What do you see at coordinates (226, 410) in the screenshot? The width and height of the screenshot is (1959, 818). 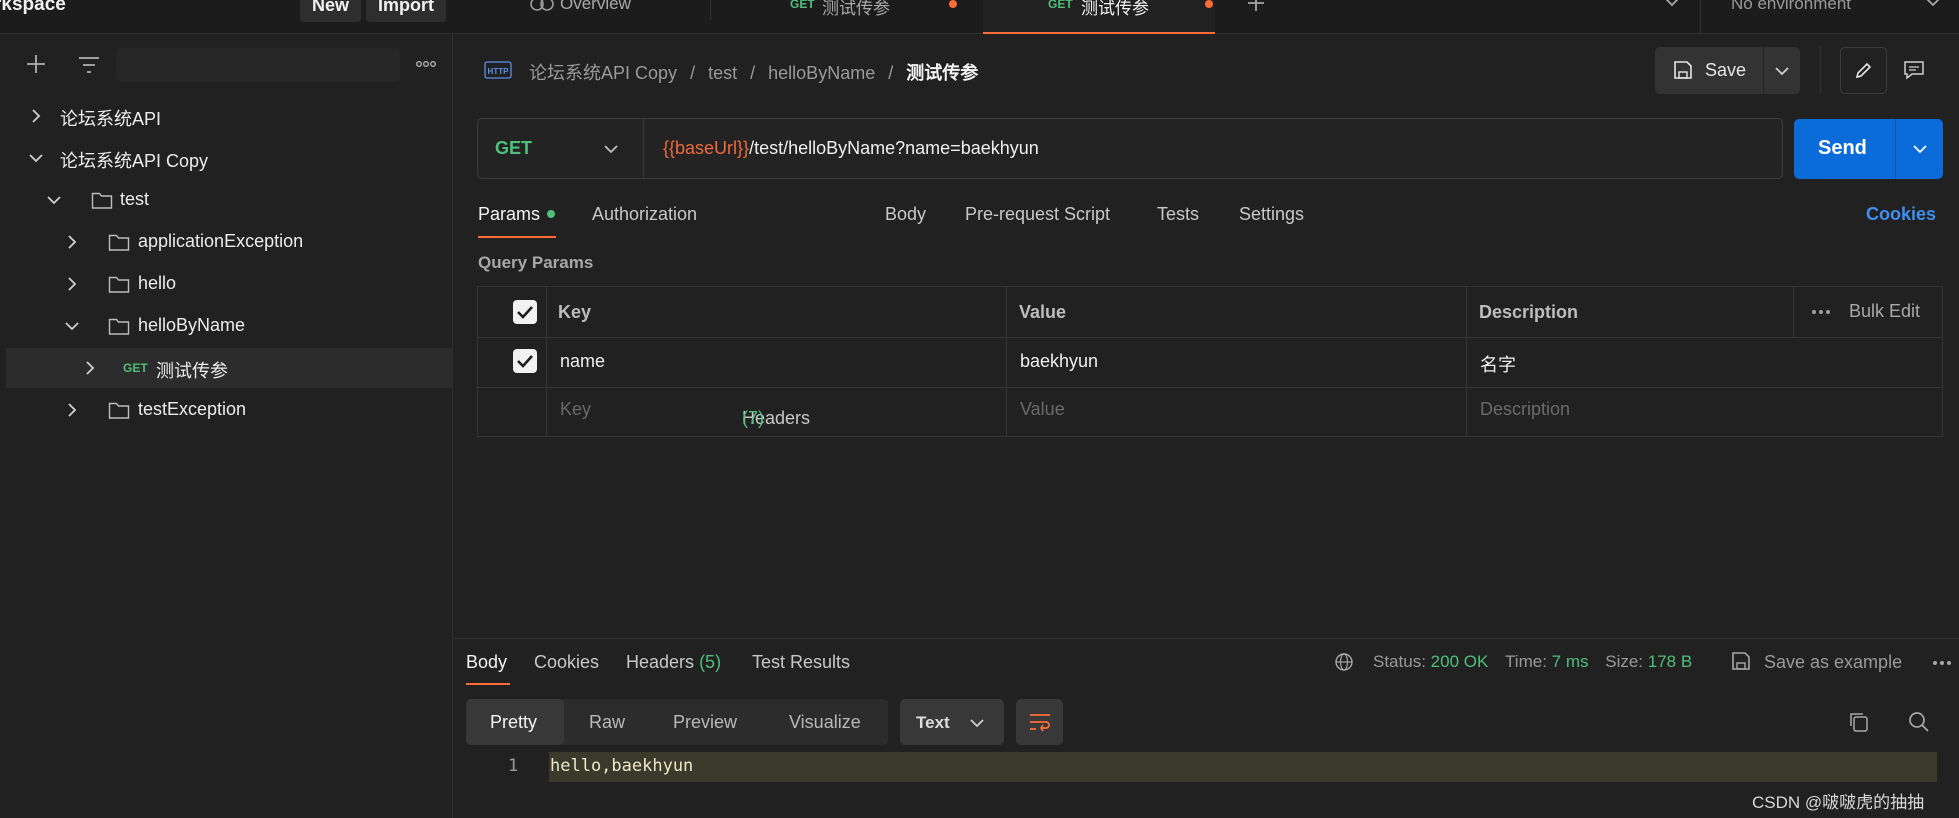 I see `sidebar-item-folder-testexception: testException` at bounding box center [226, 410].